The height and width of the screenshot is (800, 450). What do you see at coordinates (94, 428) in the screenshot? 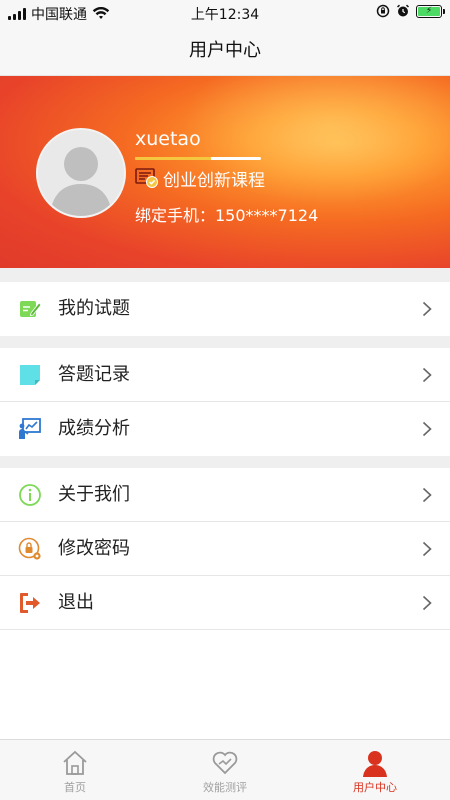
I see `menu-item-label: 成绩分析` at bounding box center [94, 428].